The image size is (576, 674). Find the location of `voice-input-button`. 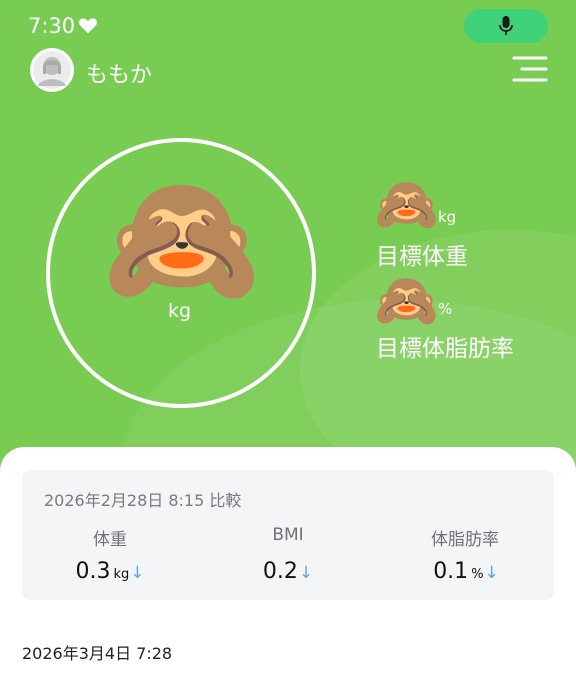

voice-input-button is located at coordinates (506, 26).